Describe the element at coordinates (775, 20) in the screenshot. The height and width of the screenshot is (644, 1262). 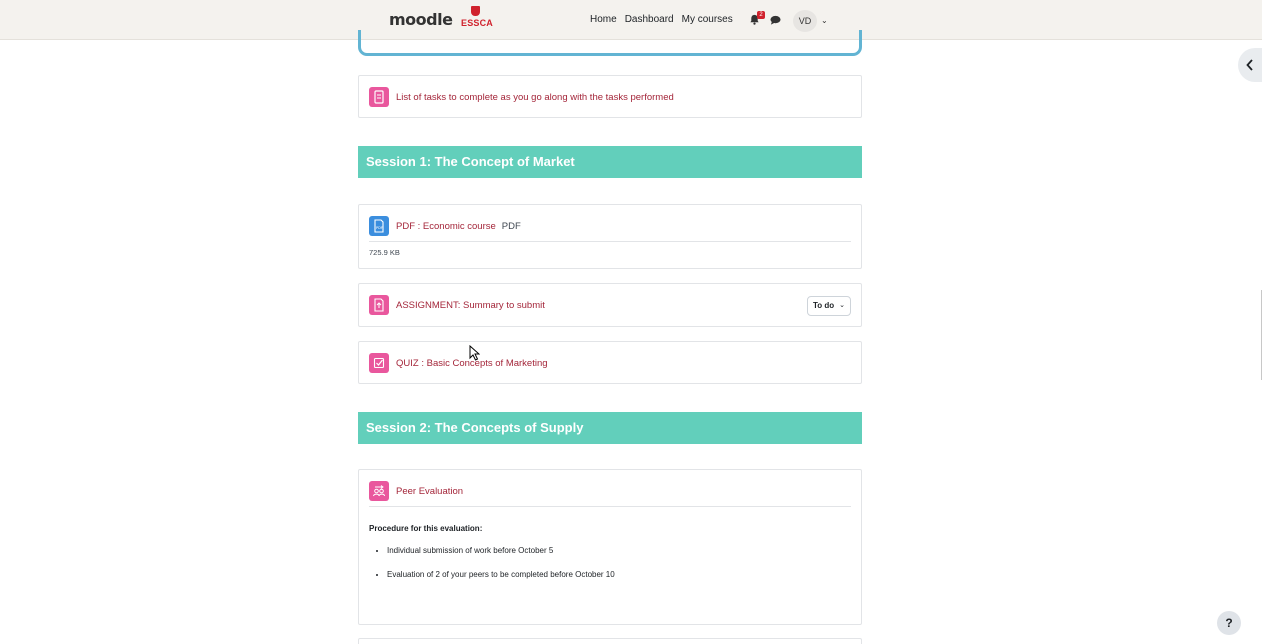
I see `chat-icon` at that location.